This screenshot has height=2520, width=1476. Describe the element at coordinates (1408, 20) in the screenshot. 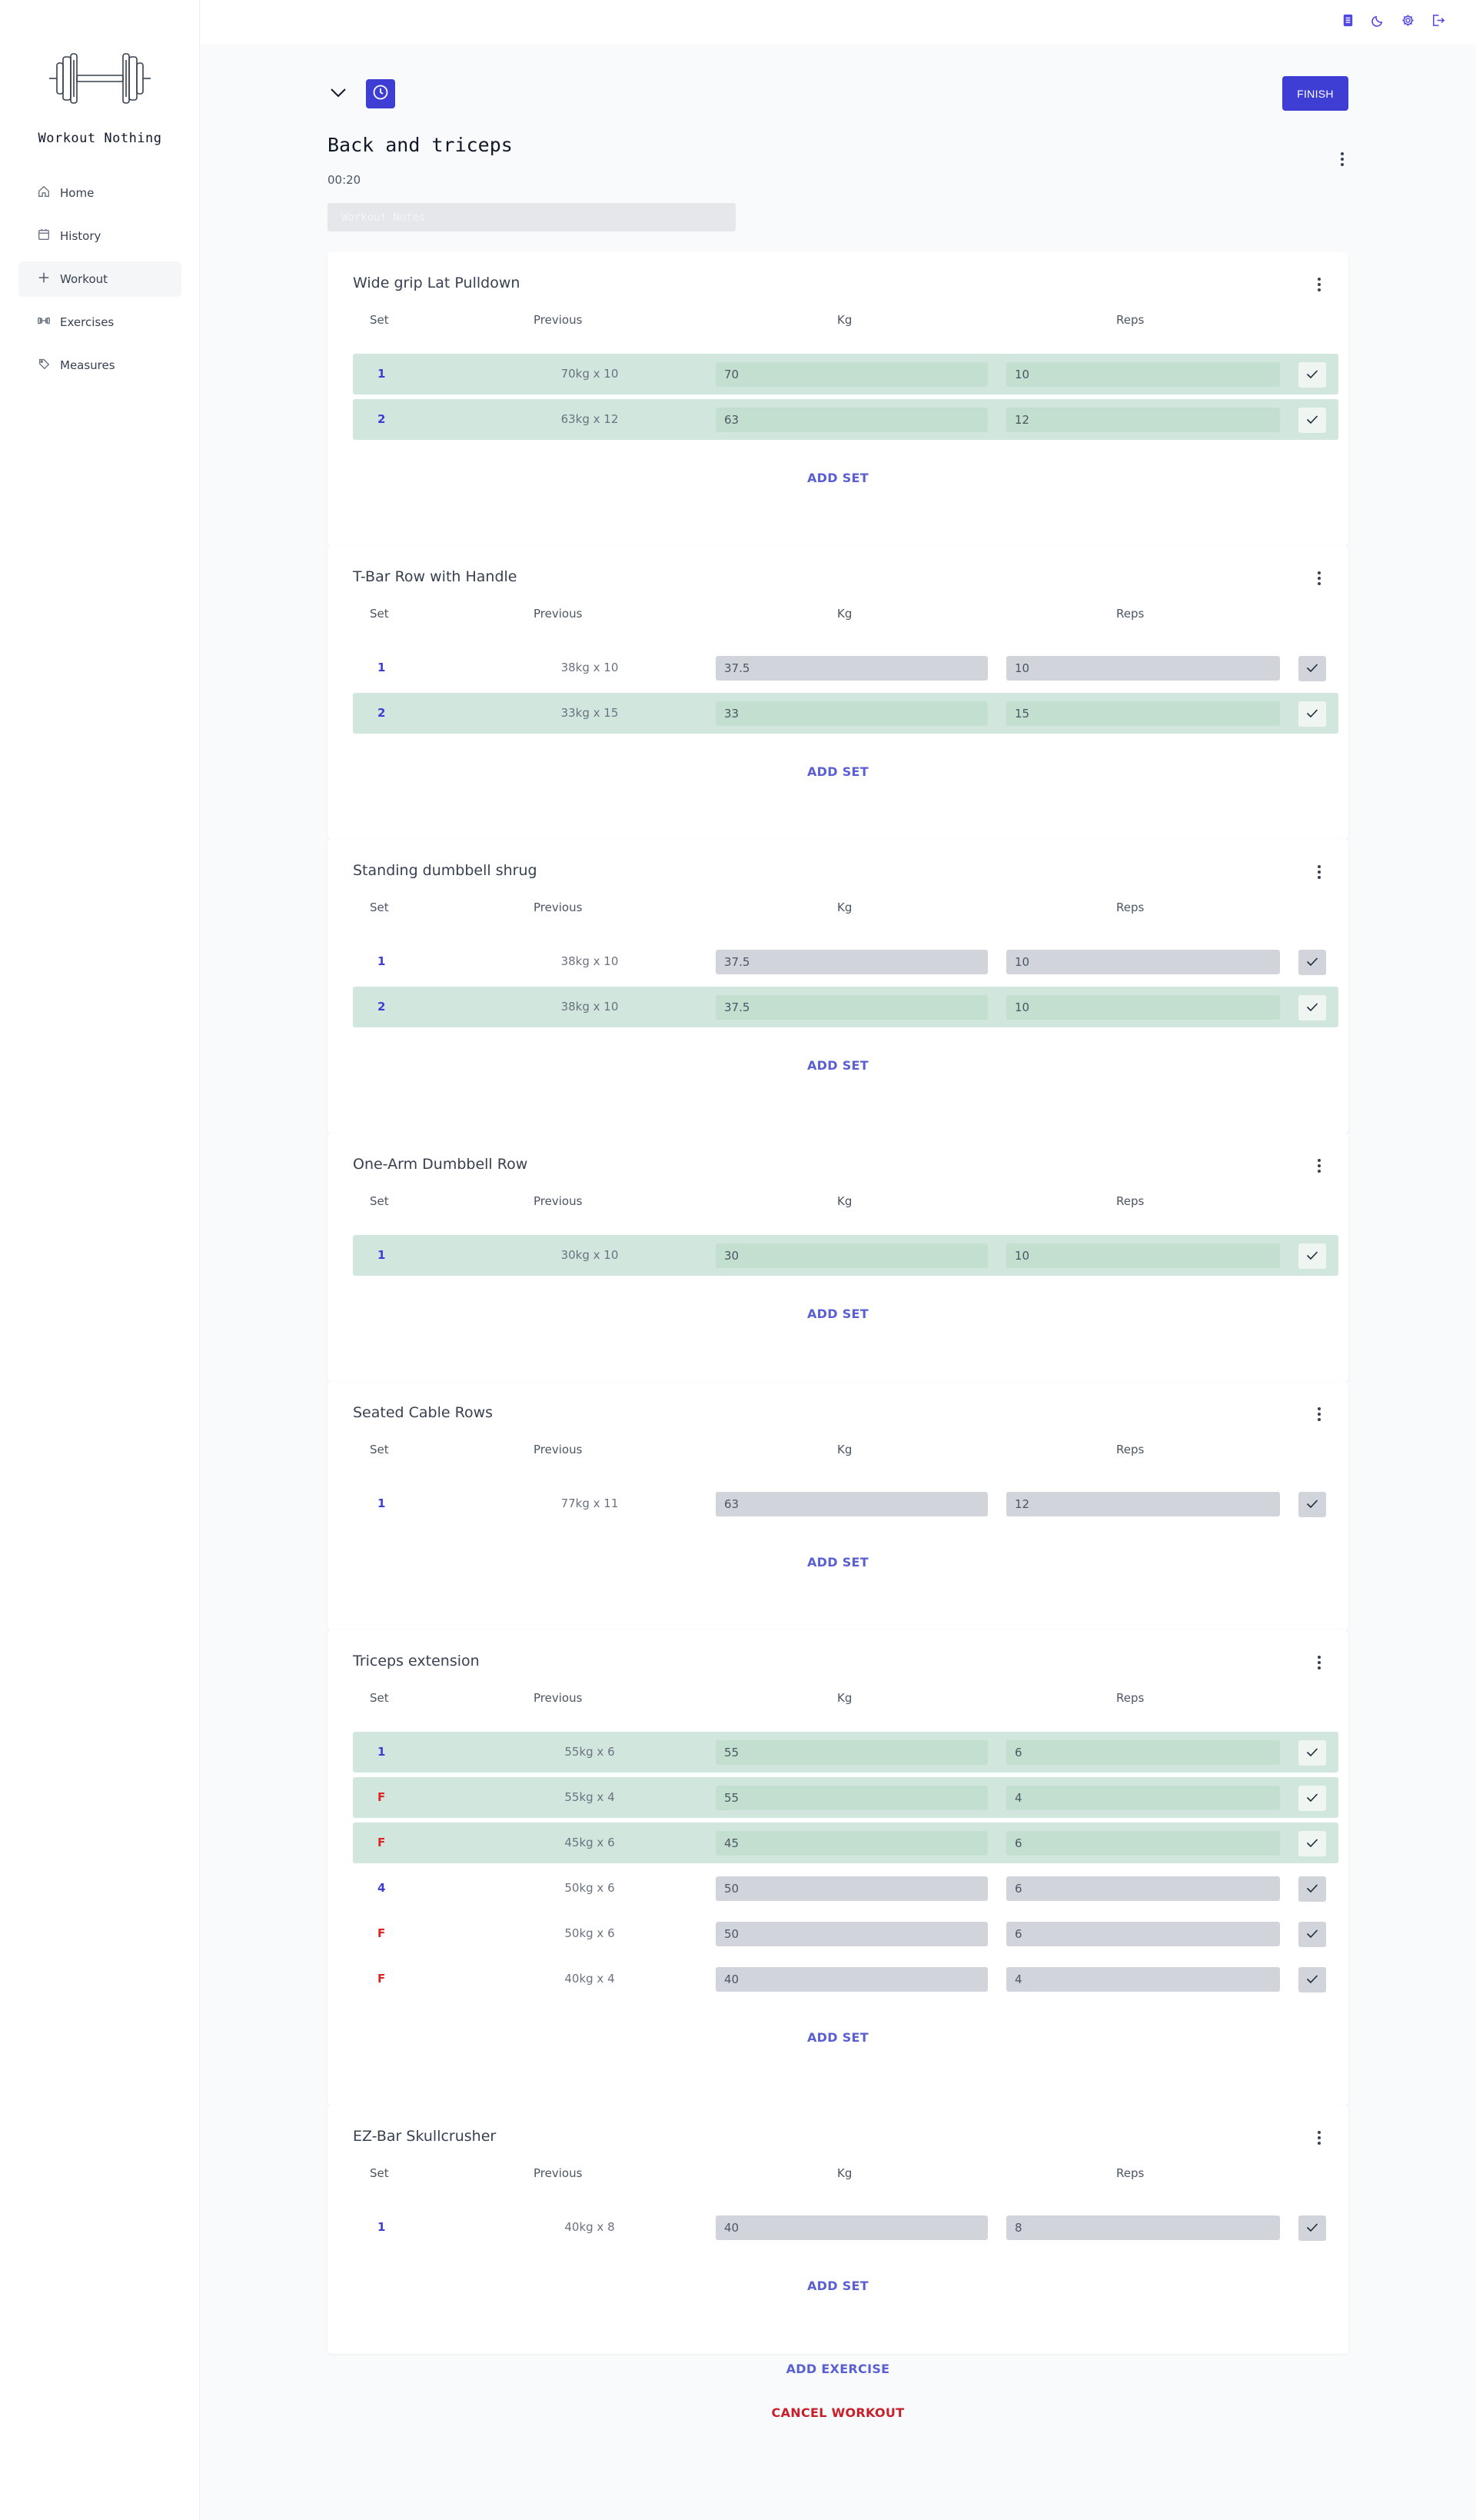

I see `settings-icon` at that location.